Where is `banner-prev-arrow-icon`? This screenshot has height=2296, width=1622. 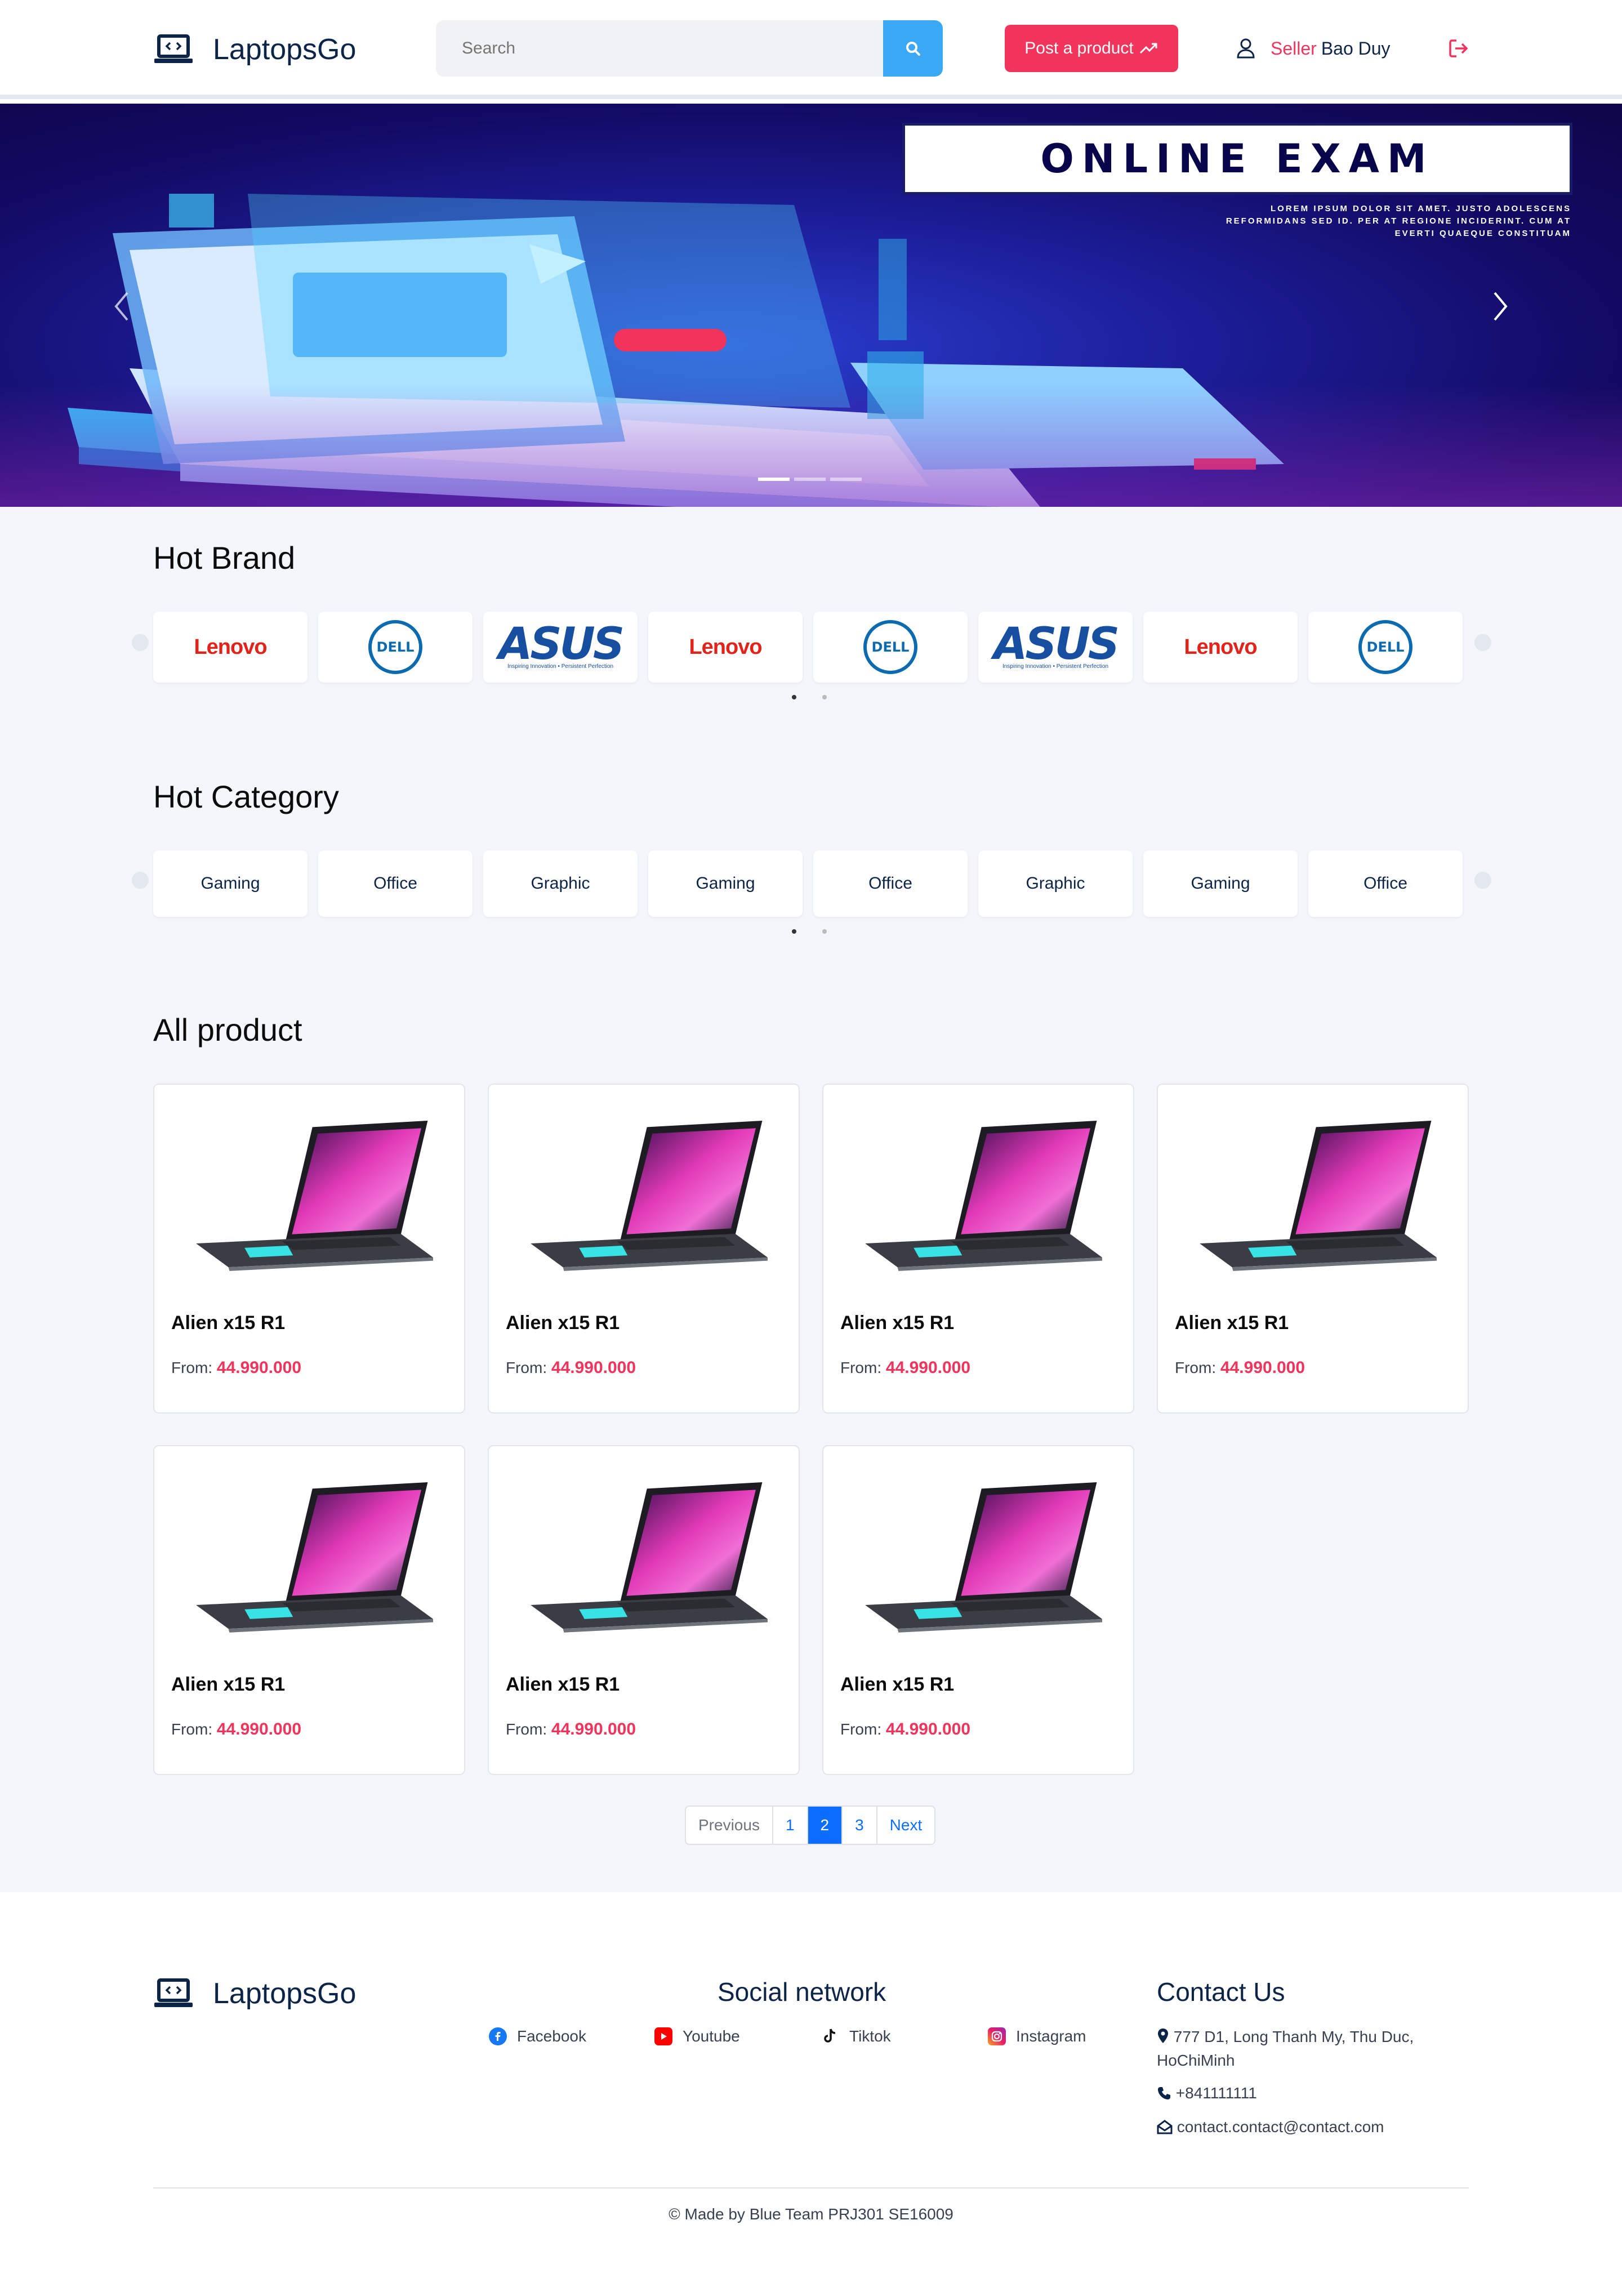 banner-prev-arrow-icon is located at coordinates (121, 306).